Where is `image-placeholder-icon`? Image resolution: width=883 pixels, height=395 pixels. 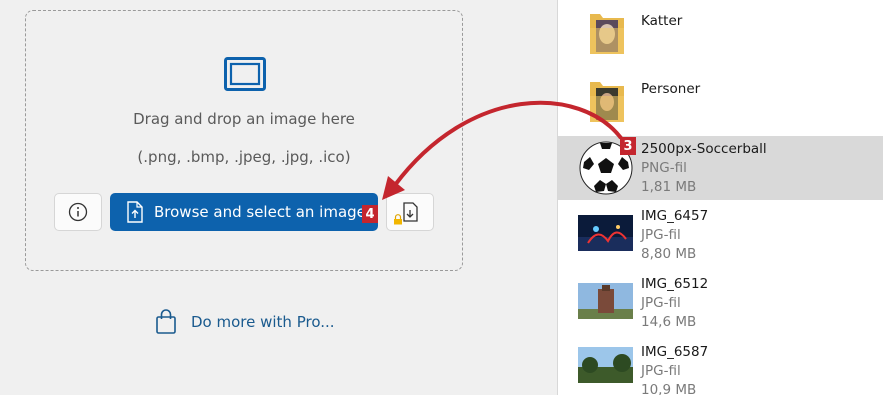 image-placeholder-icon is located at coordinates (245, 74).